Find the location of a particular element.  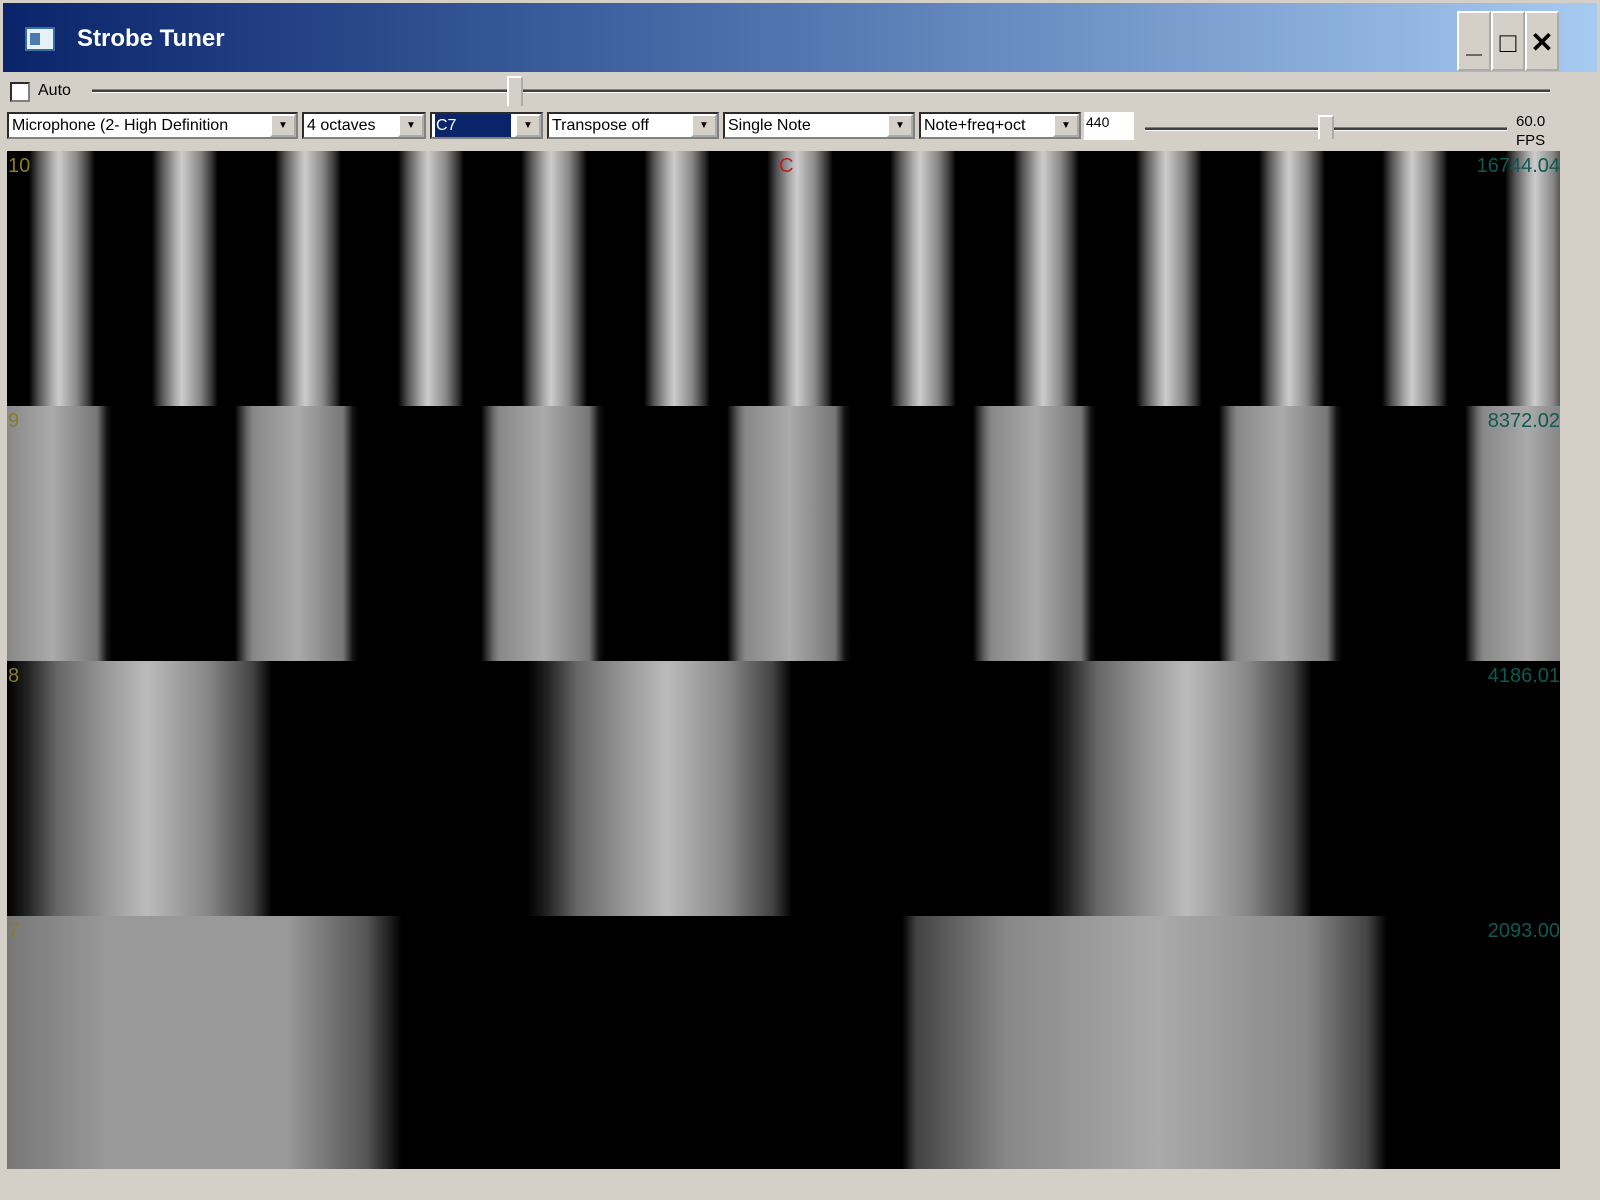

octave-label: 9 is located at coordinates (14, 421).